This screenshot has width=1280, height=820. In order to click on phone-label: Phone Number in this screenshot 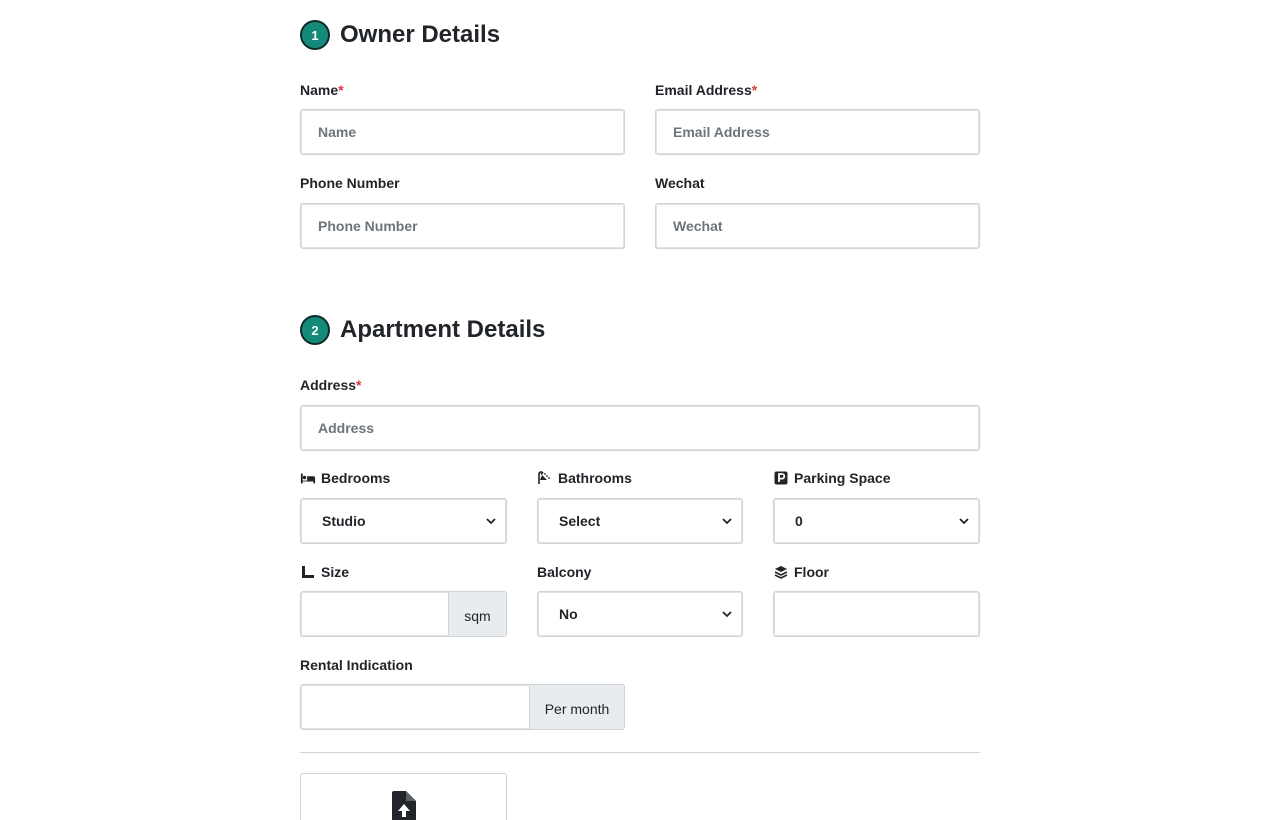, I will do `click(350, 183)`.